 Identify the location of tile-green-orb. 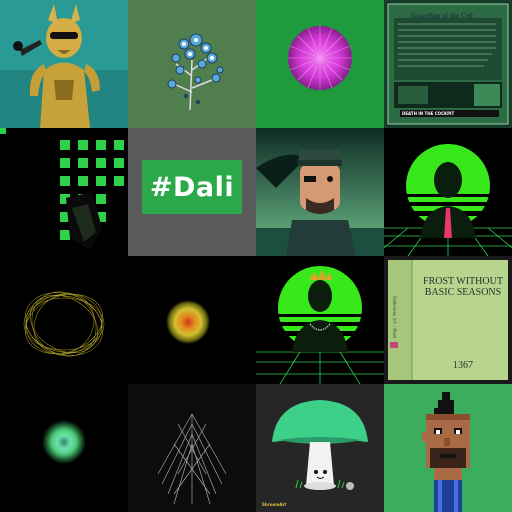
(64, 448).